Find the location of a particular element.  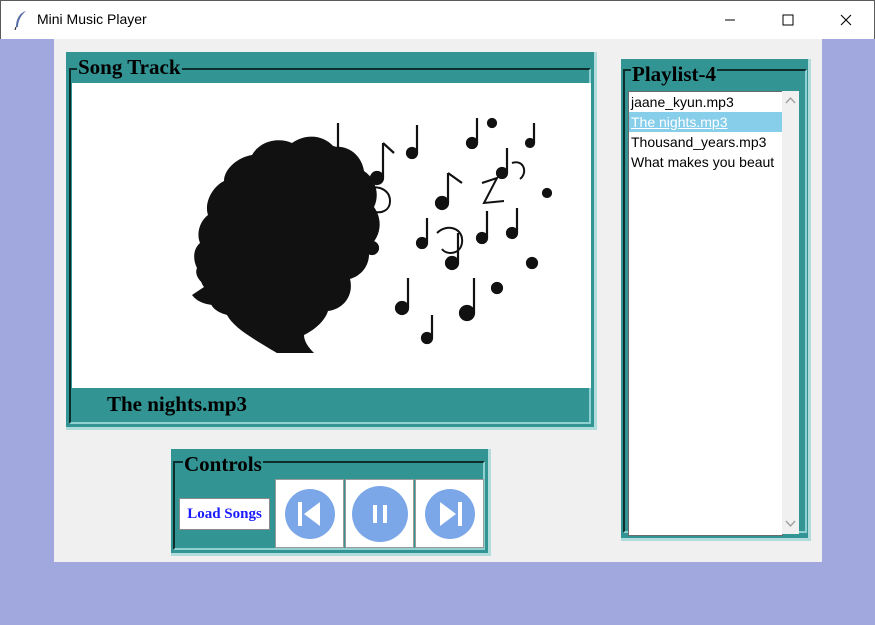

feather-icon is located at coordinates (21, 20).